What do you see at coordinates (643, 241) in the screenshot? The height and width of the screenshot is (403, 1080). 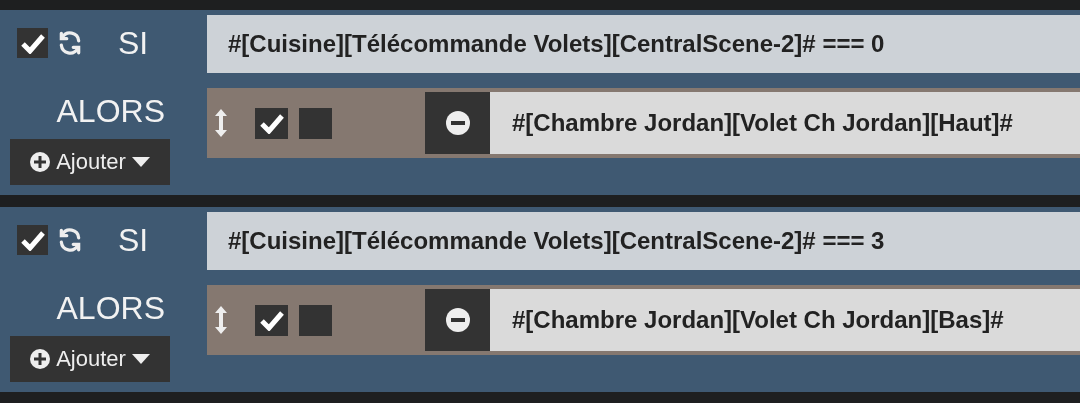 I see `condition-field: #[Cuisine][Télécommande Volets][CentralScene-2]# === 3` at bounding box center [643, 241].